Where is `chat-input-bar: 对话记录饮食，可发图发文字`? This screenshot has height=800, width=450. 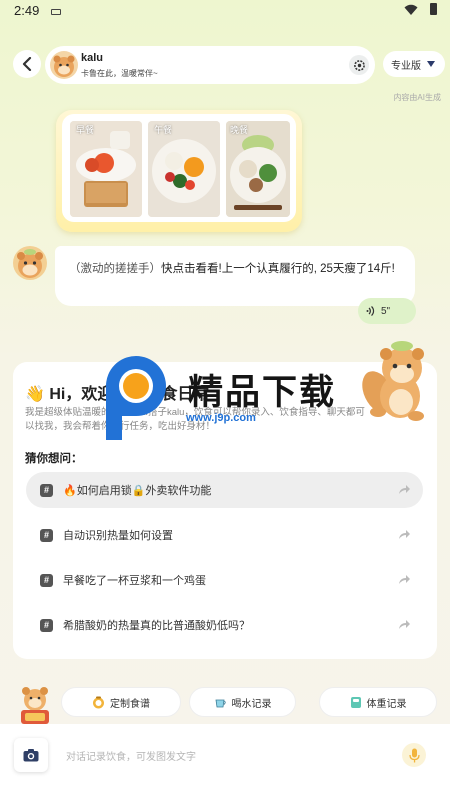 chat-input-bar: 对话记录饮食，可发图发文字 is located at coordinates (225, 762).